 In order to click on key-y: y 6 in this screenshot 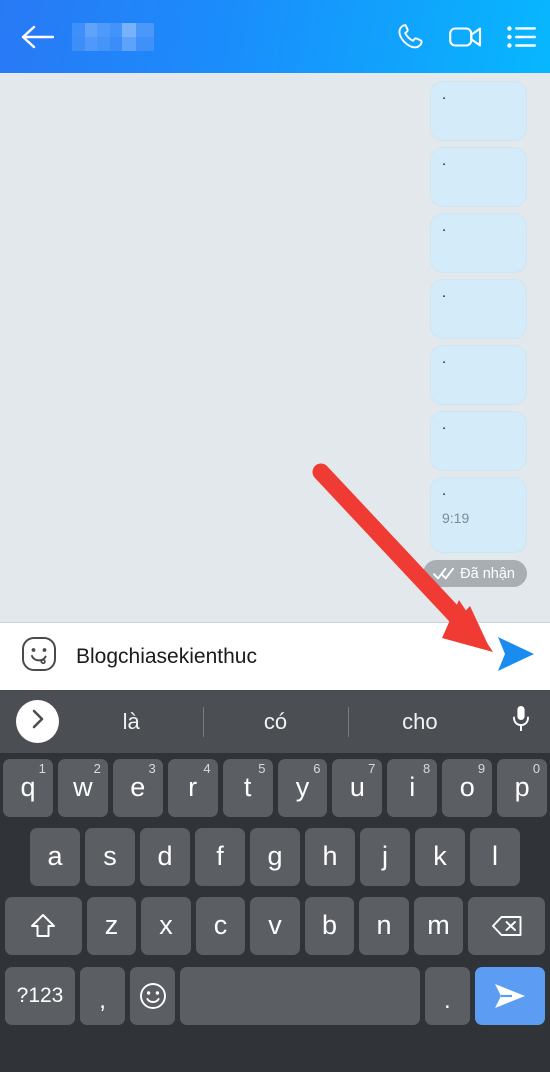, I will do `click(302, 787)`.